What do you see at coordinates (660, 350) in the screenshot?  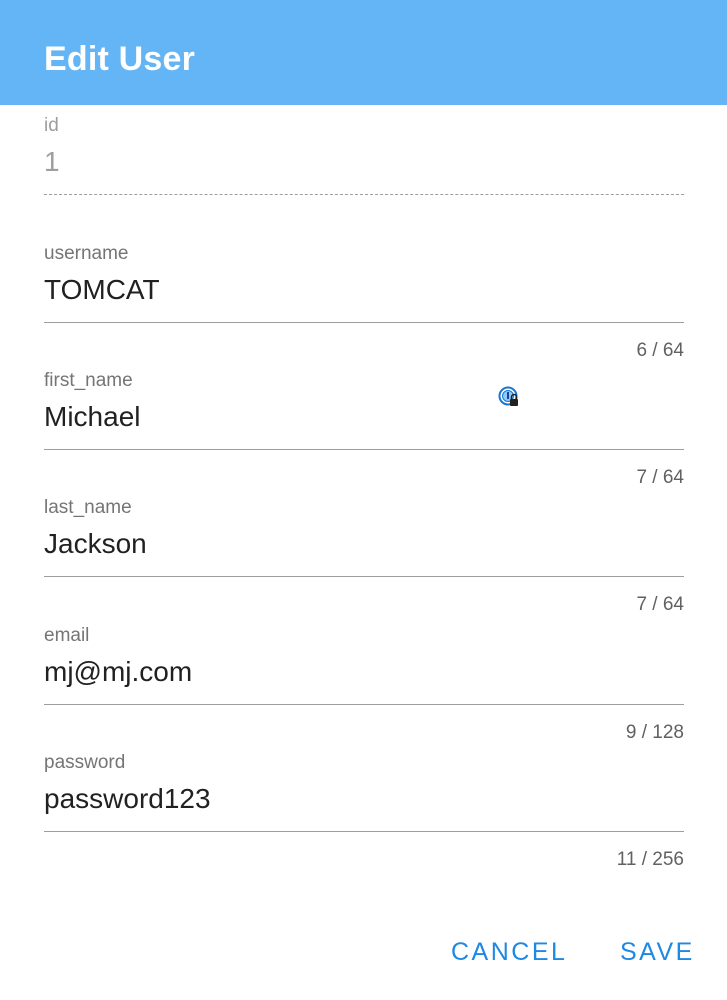 I see `username-counter: 6 / 64` at bounding box center [660, 350].